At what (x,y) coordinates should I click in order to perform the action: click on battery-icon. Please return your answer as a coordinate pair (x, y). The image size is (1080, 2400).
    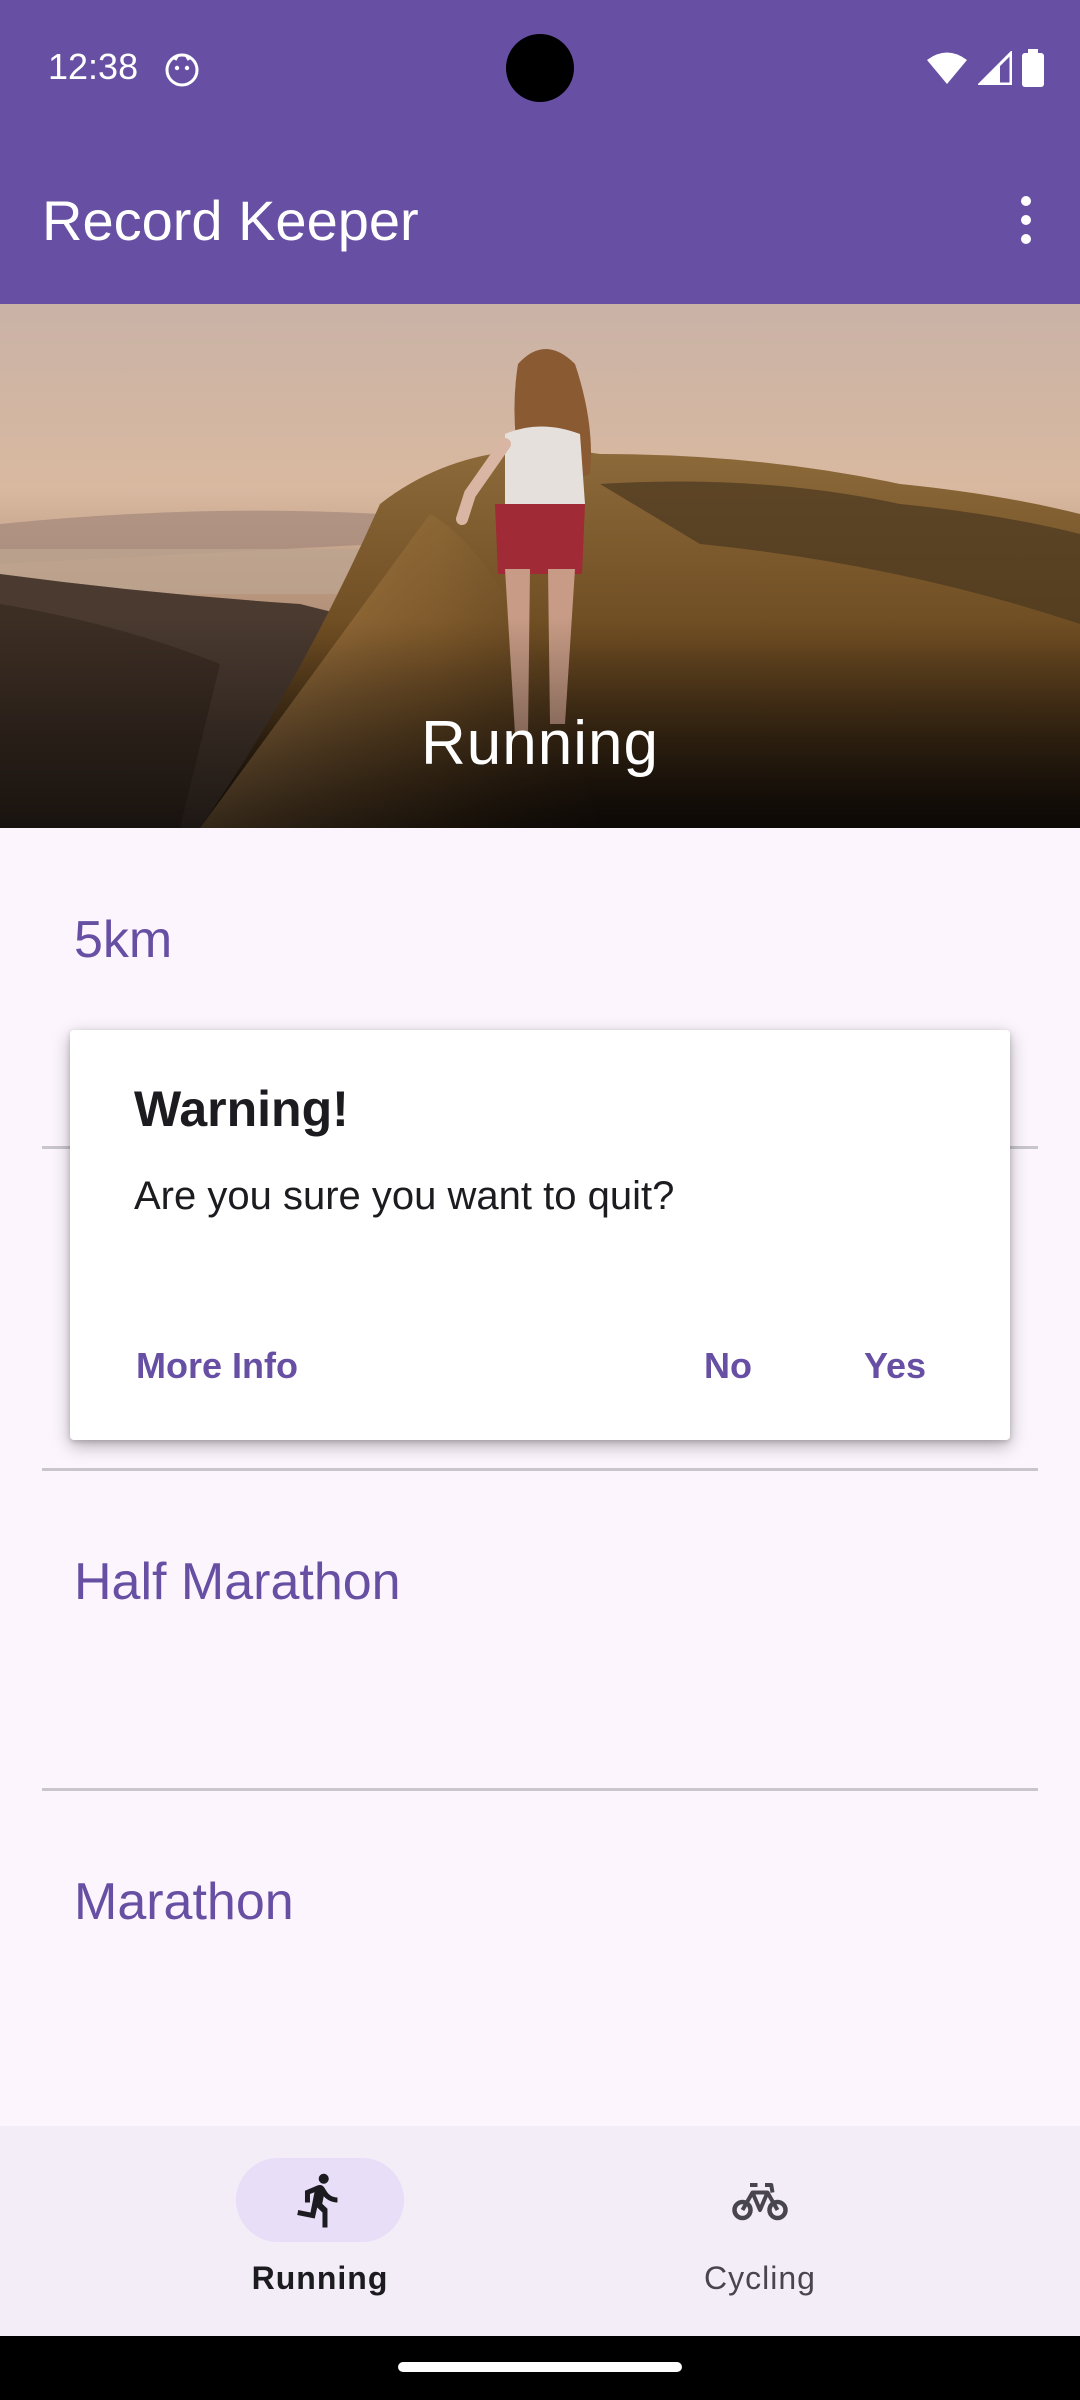
    Looking at the image, I should click on (1033, 68).